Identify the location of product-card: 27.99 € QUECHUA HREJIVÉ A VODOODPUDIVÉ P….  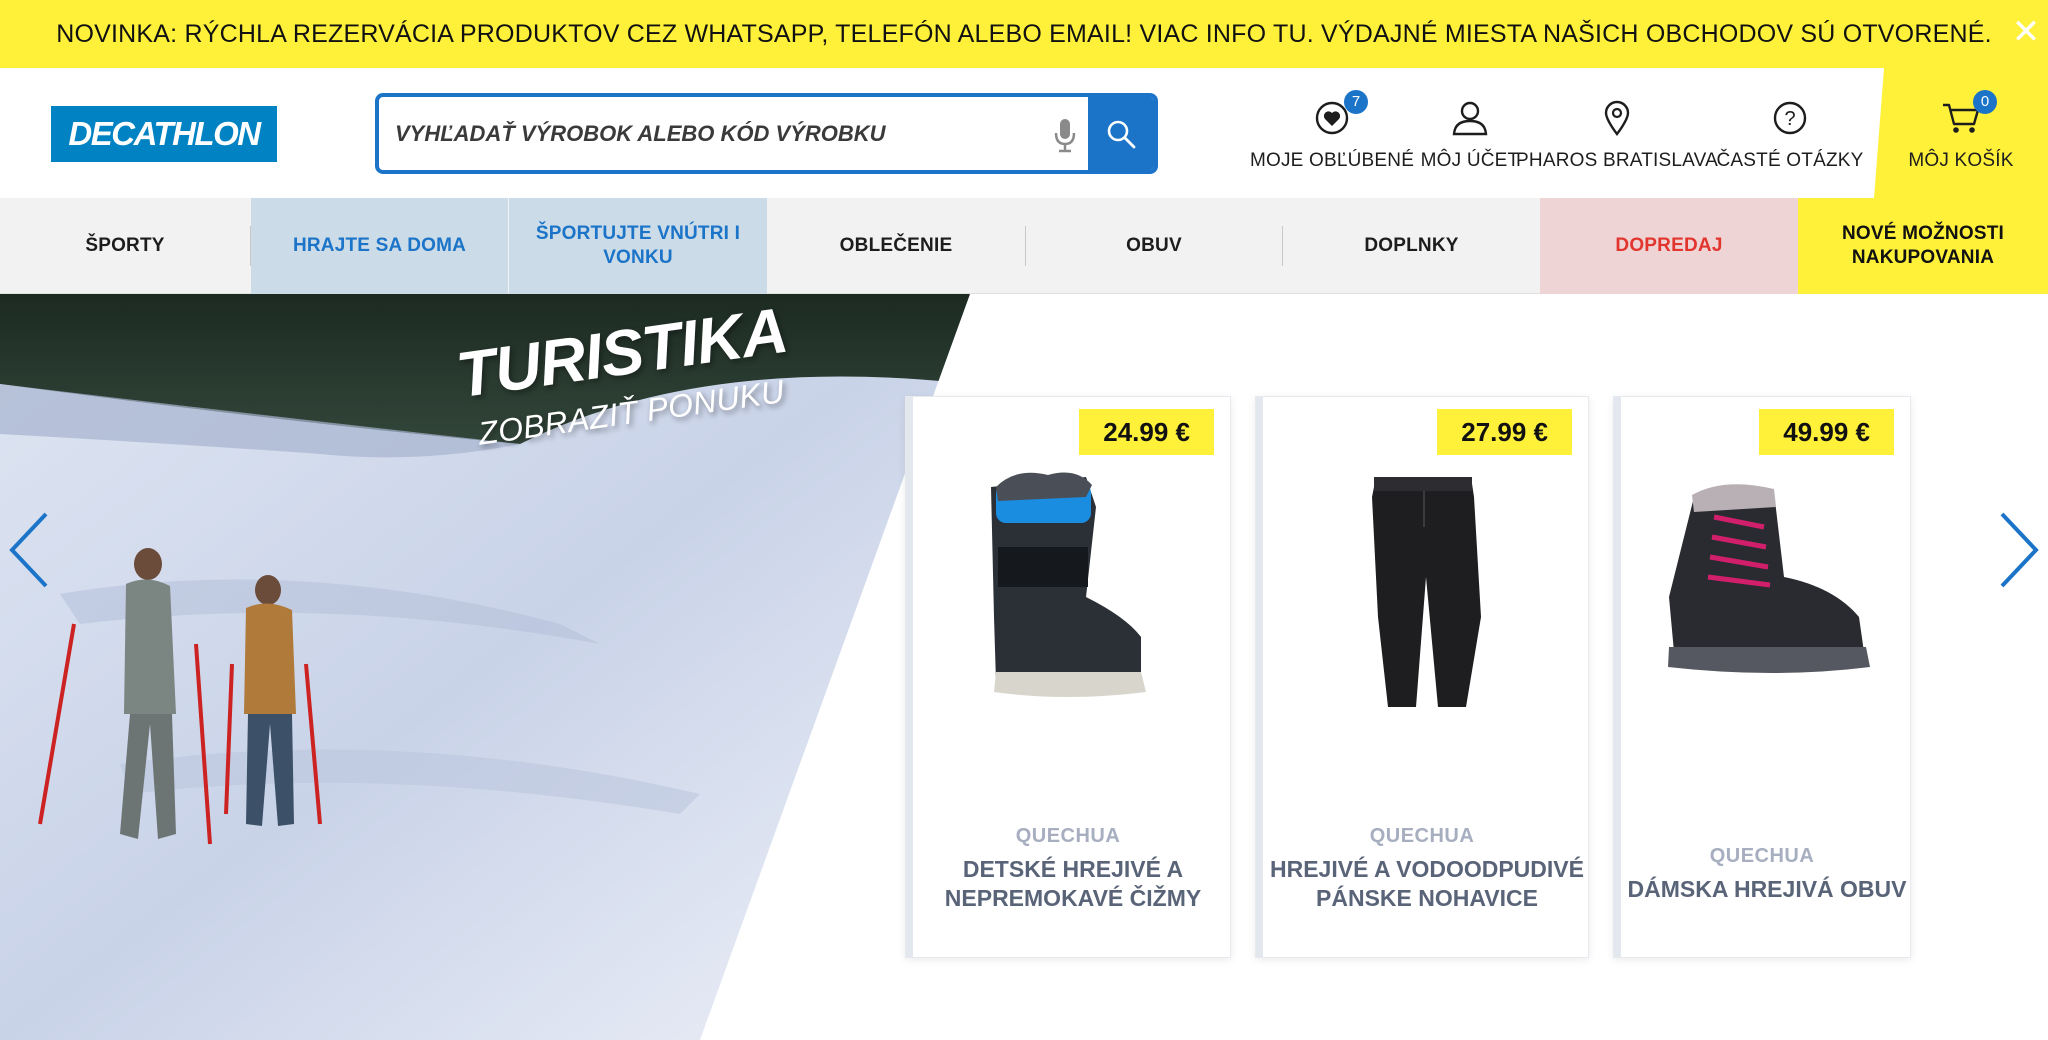
(1422, 677).